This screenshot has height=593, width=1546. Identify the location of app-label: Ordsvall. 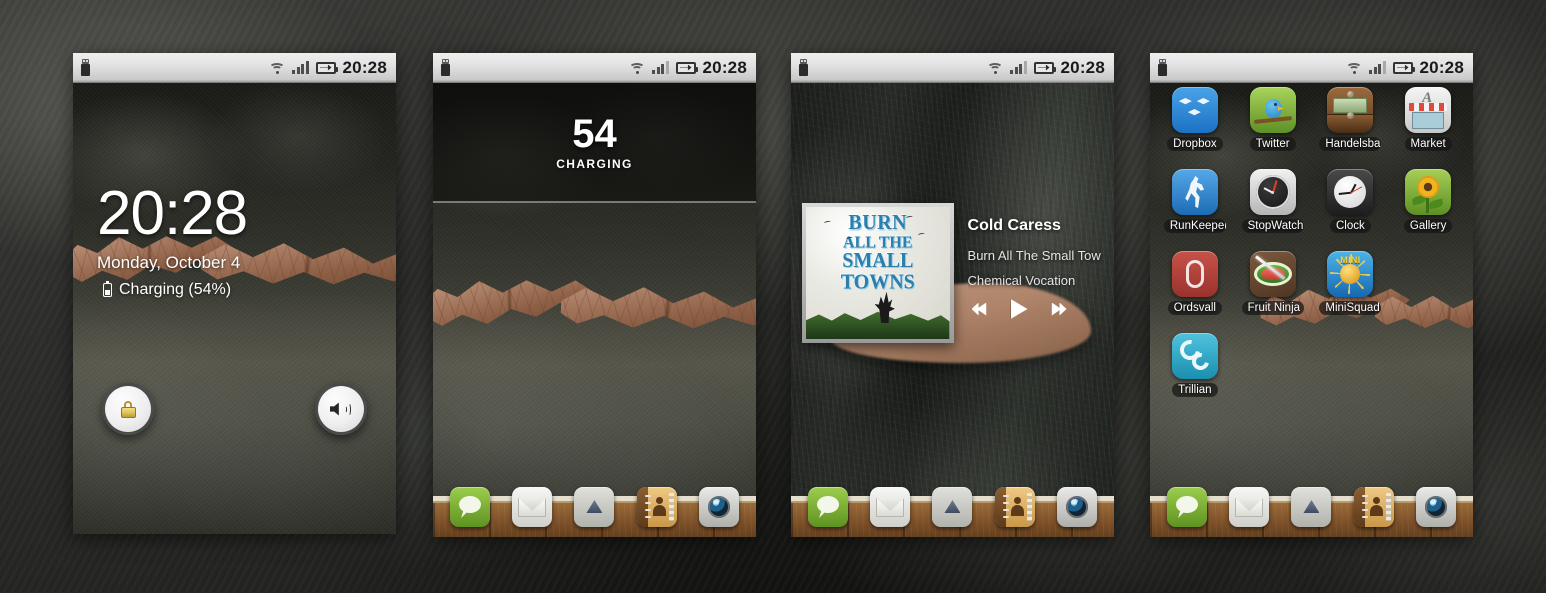
(1194, 308).